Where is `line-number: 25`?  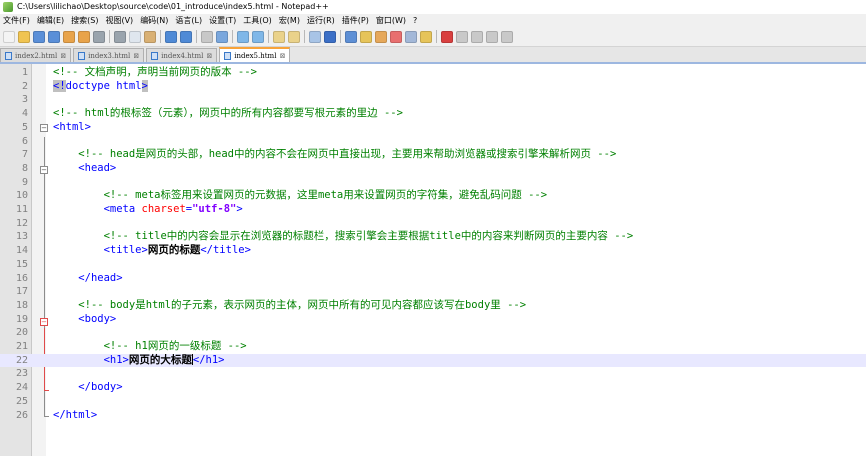 line-number: 25 is located at coordinates (21, 401).